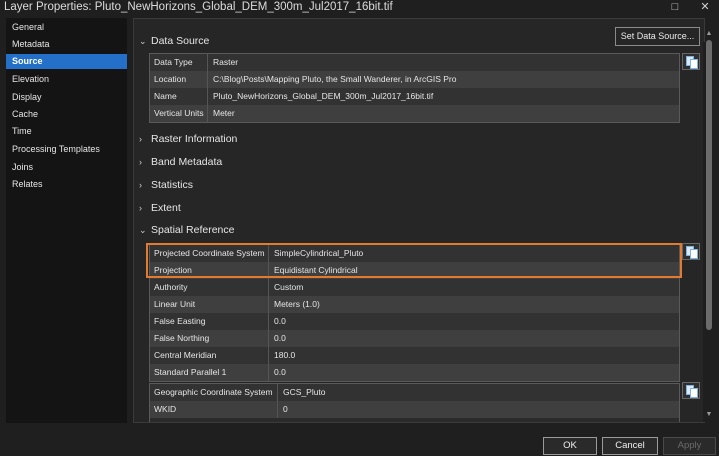  I want to click on sidebar-item-metadata: Metadata, so click(66, 44).